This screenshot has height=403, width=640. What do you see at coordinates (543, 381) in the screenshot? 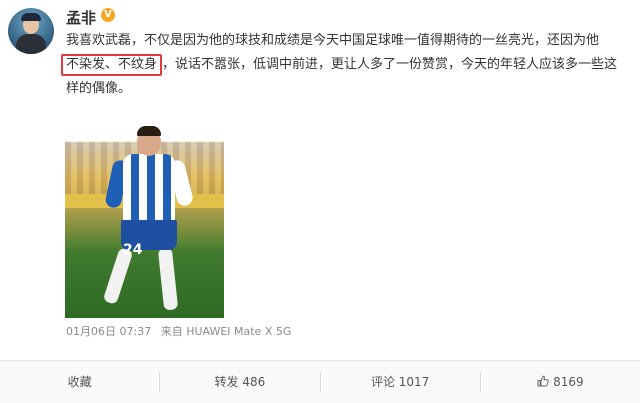
I see `thumbs-up-icon` at bounding box center [543, 381].